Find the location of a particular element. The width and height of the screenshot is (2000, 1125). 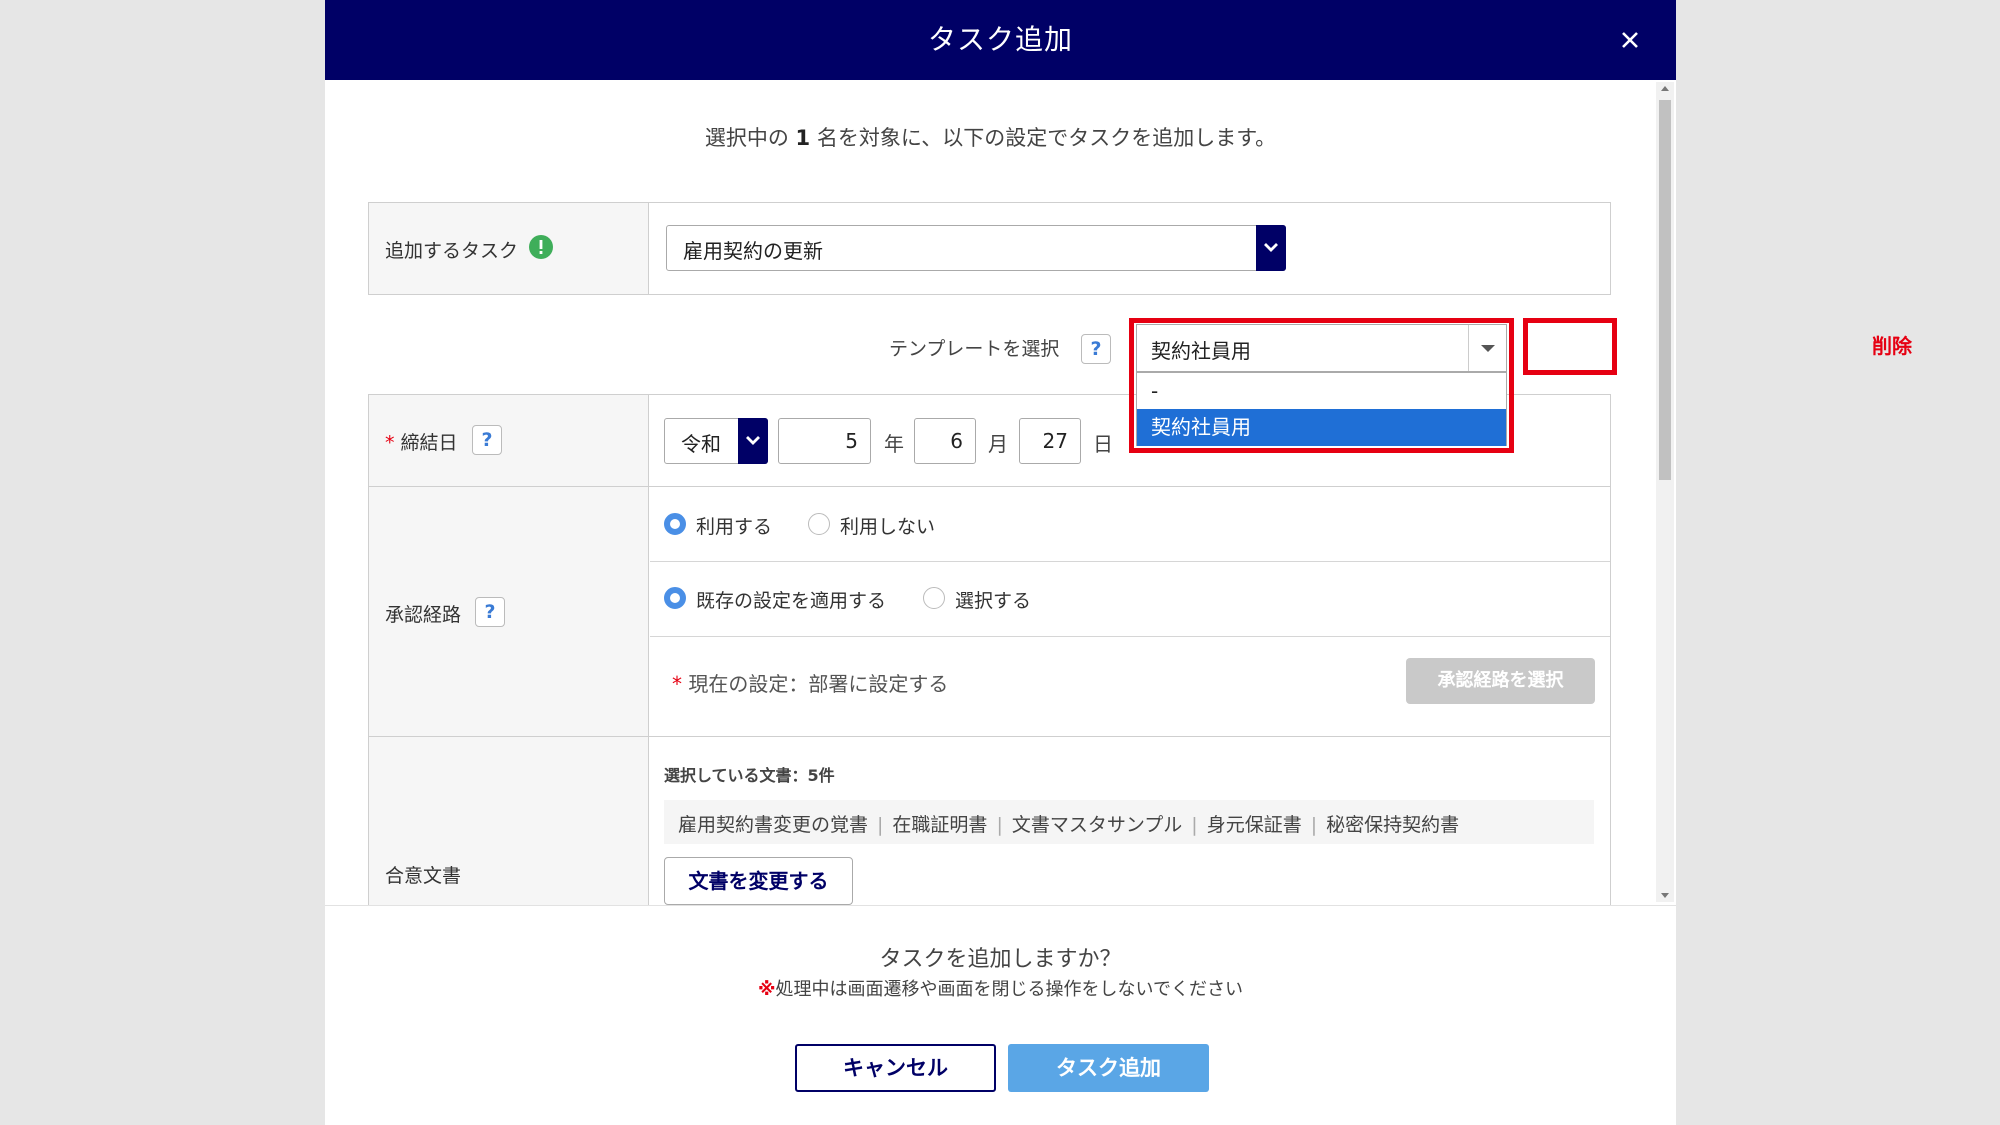

warning-text: ※処理中は画面遷移や画面を閉じる操作をしないでください is located at coordinates (1000, 988).